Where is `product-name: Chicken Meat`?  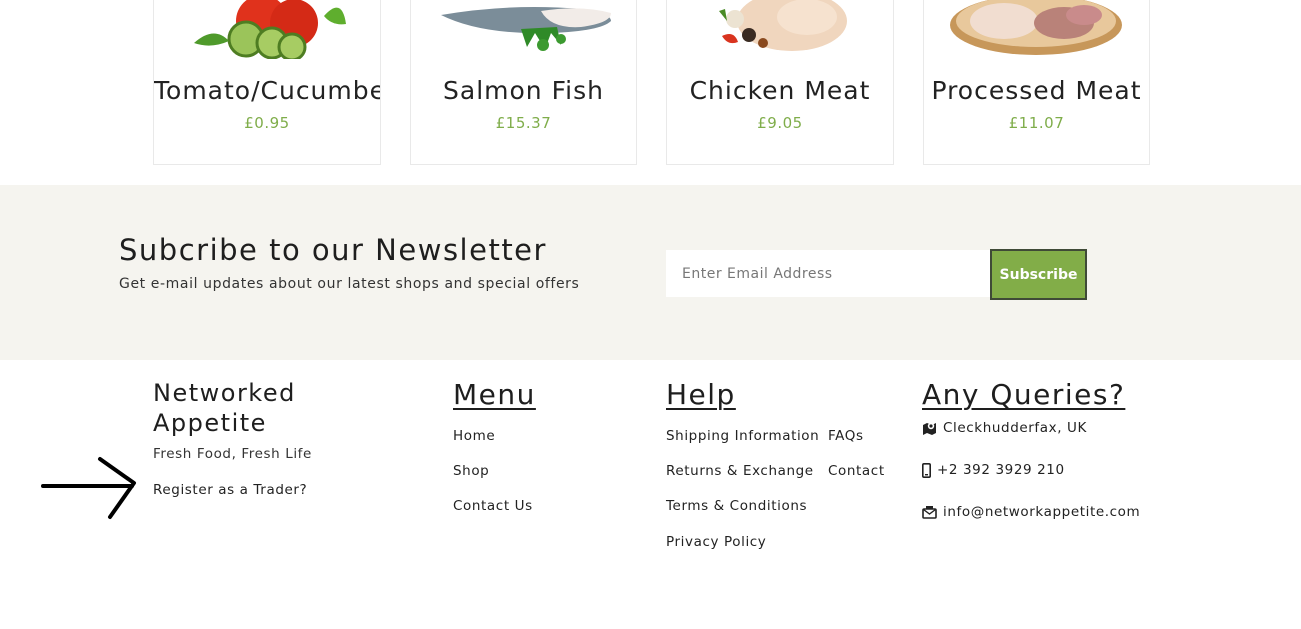 product-name: Chicken Meat is located at coordinates (780, 90).